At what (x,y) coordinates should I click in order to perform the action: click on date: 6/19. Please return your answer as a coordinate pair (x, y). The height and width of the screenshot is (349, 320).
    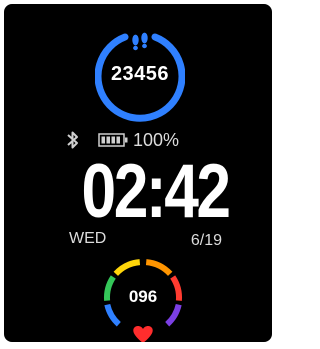
    Looking at the image, I should click on (206, 240).